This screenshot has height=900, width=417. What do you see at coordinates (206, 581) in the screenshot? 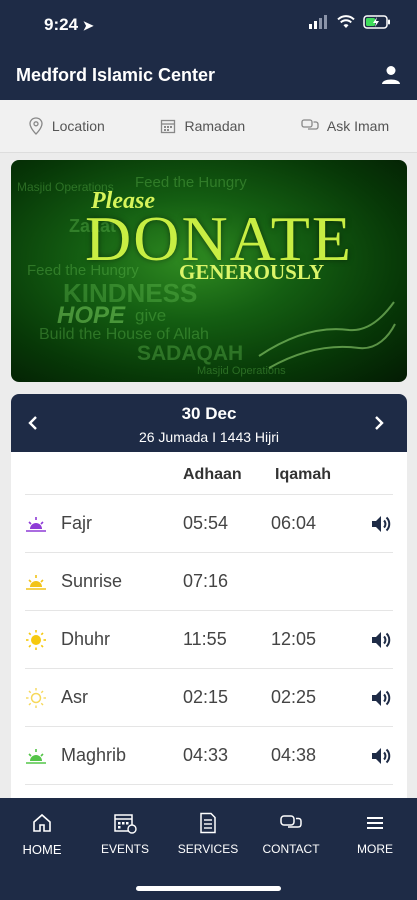
I see `adhaan-time: 07:16` at bounding box center [206, 581].